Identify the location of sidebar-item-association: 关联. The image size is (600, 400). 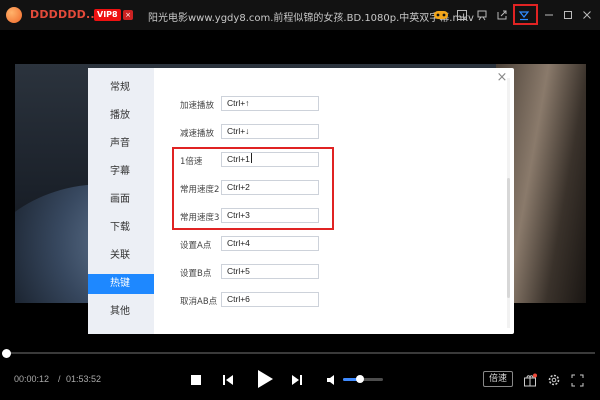
(121, 256).